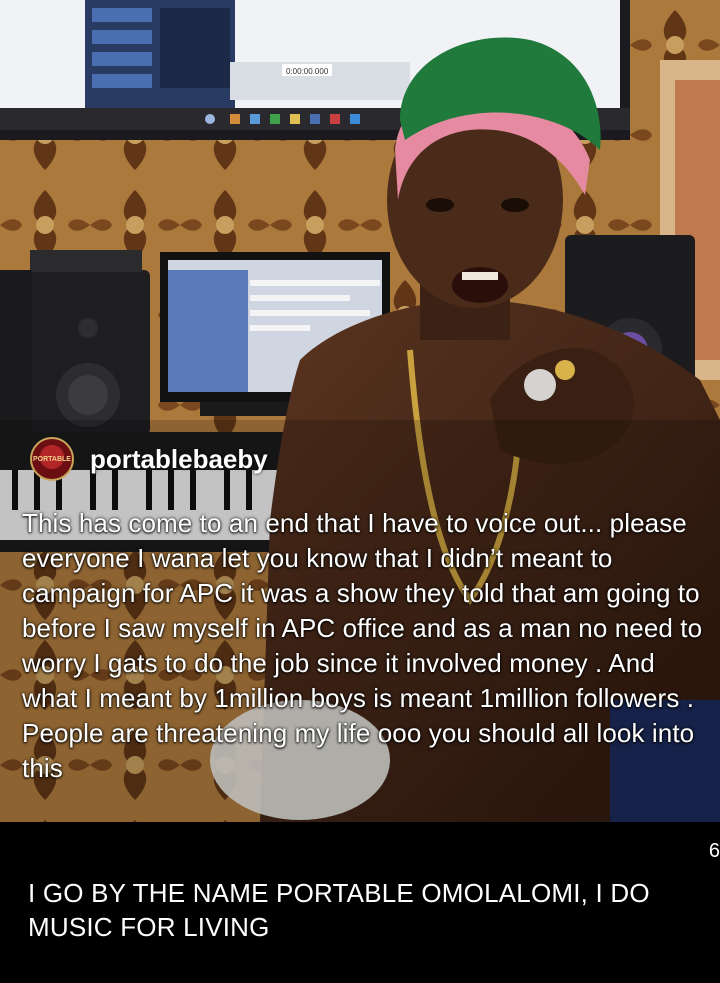 This screenshot has width=720, height=983. I want to click on avatar: PORTABLE, so click(52, 459).